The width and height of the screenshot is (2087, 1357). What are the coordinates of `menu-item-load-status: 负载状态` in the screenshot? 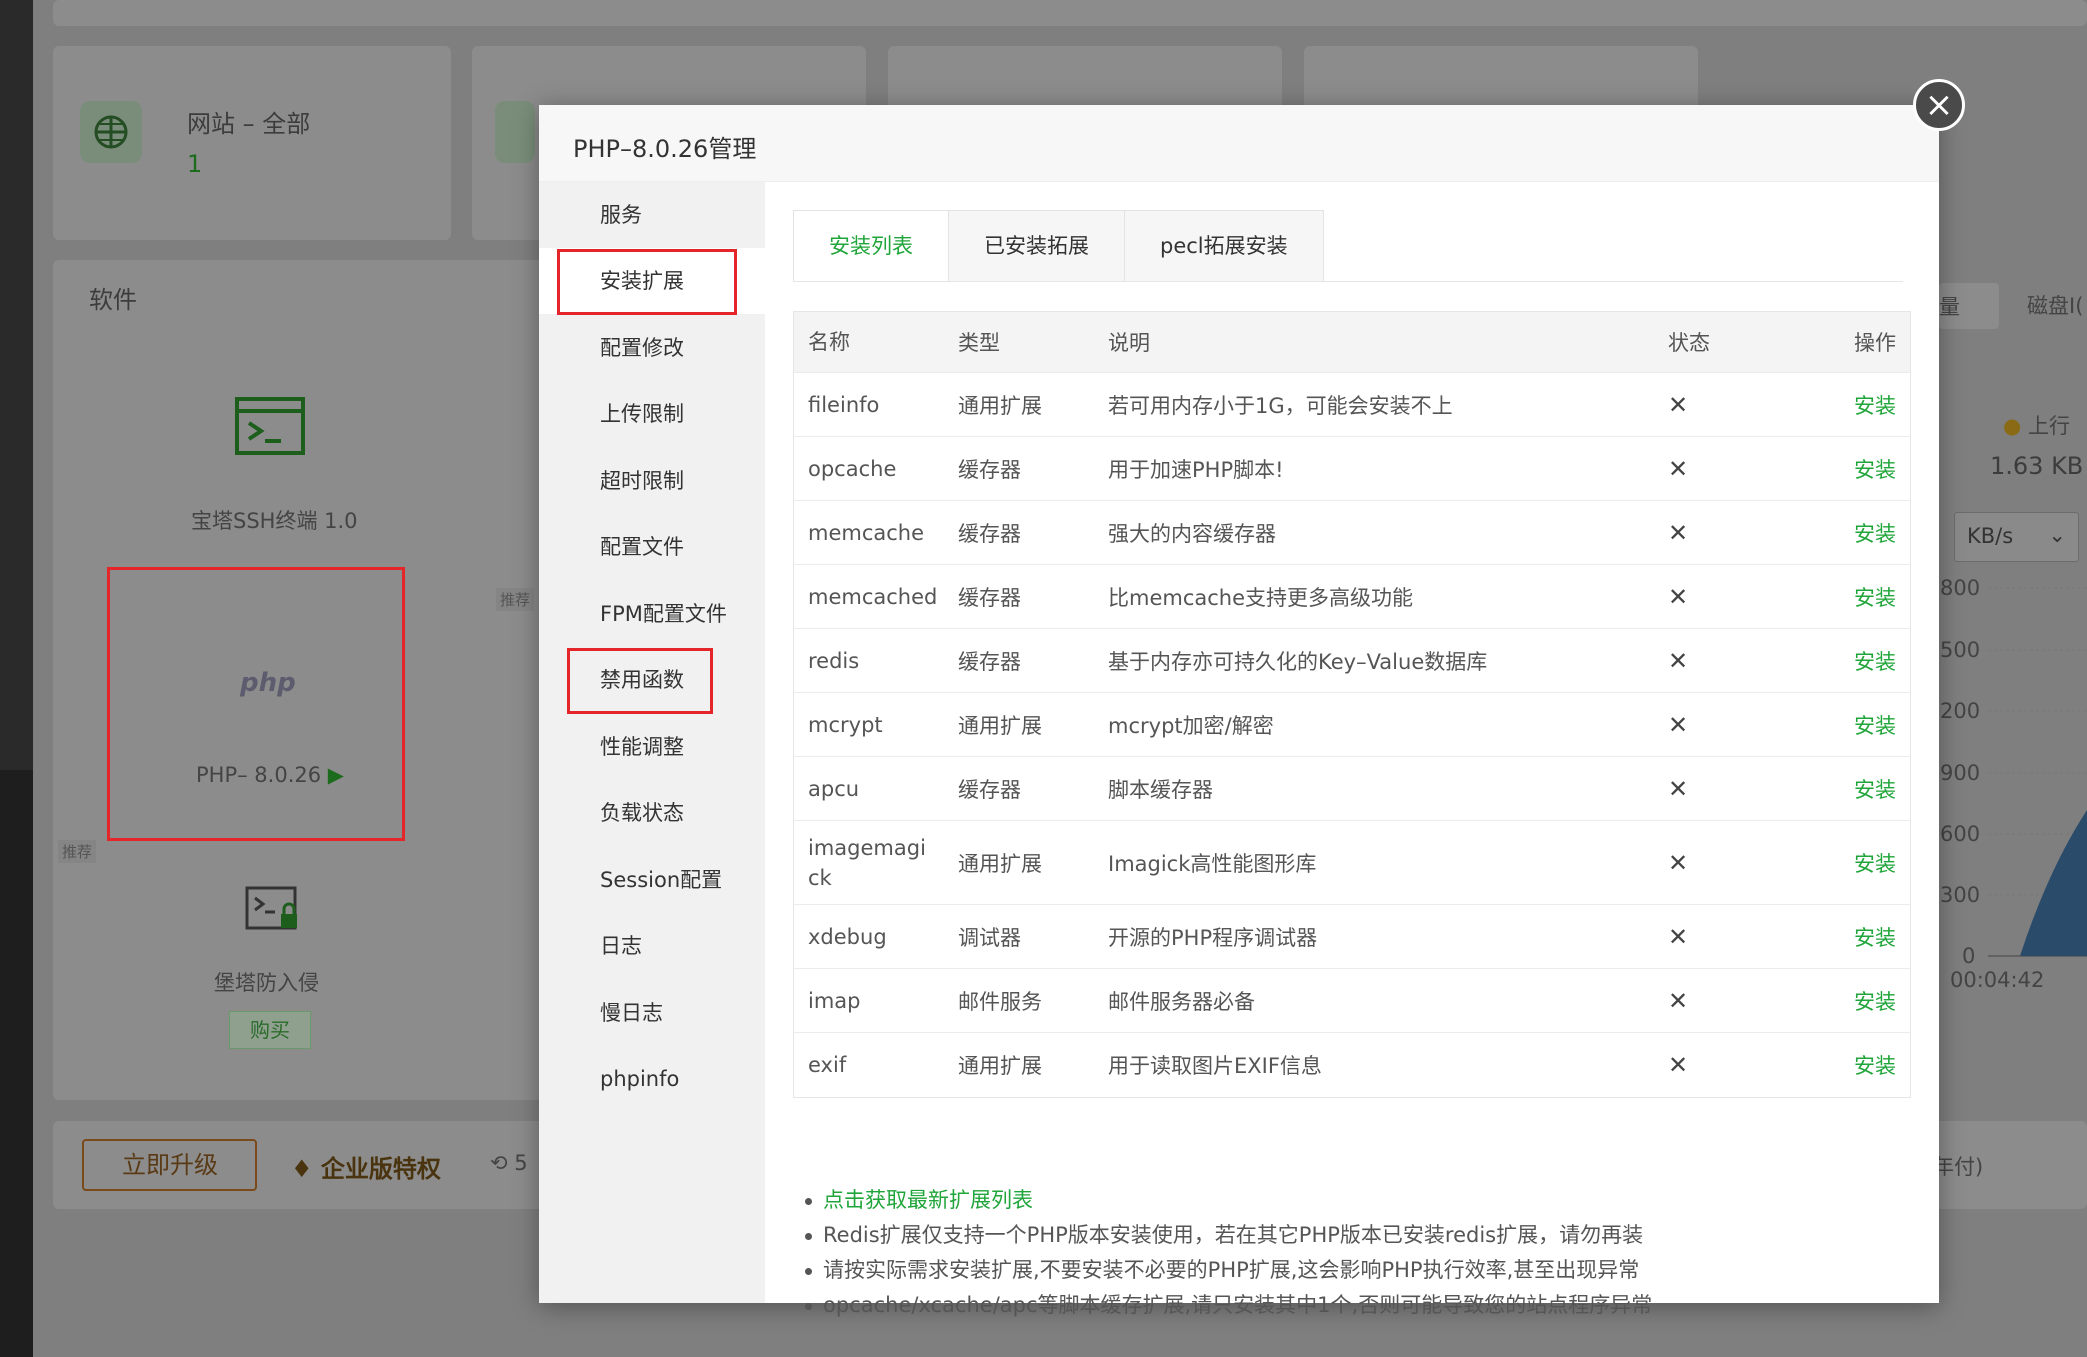 It's located at (652, 813).